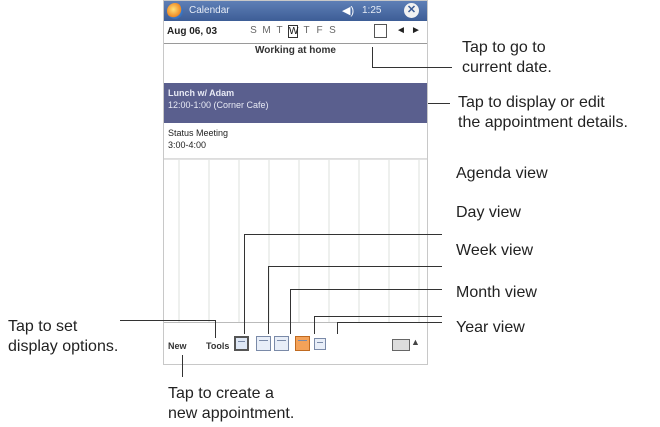  Describe the element at coordinates (63, 337) in the screenshot. I see `callout-display-options: Tap to set display options.` at that location.